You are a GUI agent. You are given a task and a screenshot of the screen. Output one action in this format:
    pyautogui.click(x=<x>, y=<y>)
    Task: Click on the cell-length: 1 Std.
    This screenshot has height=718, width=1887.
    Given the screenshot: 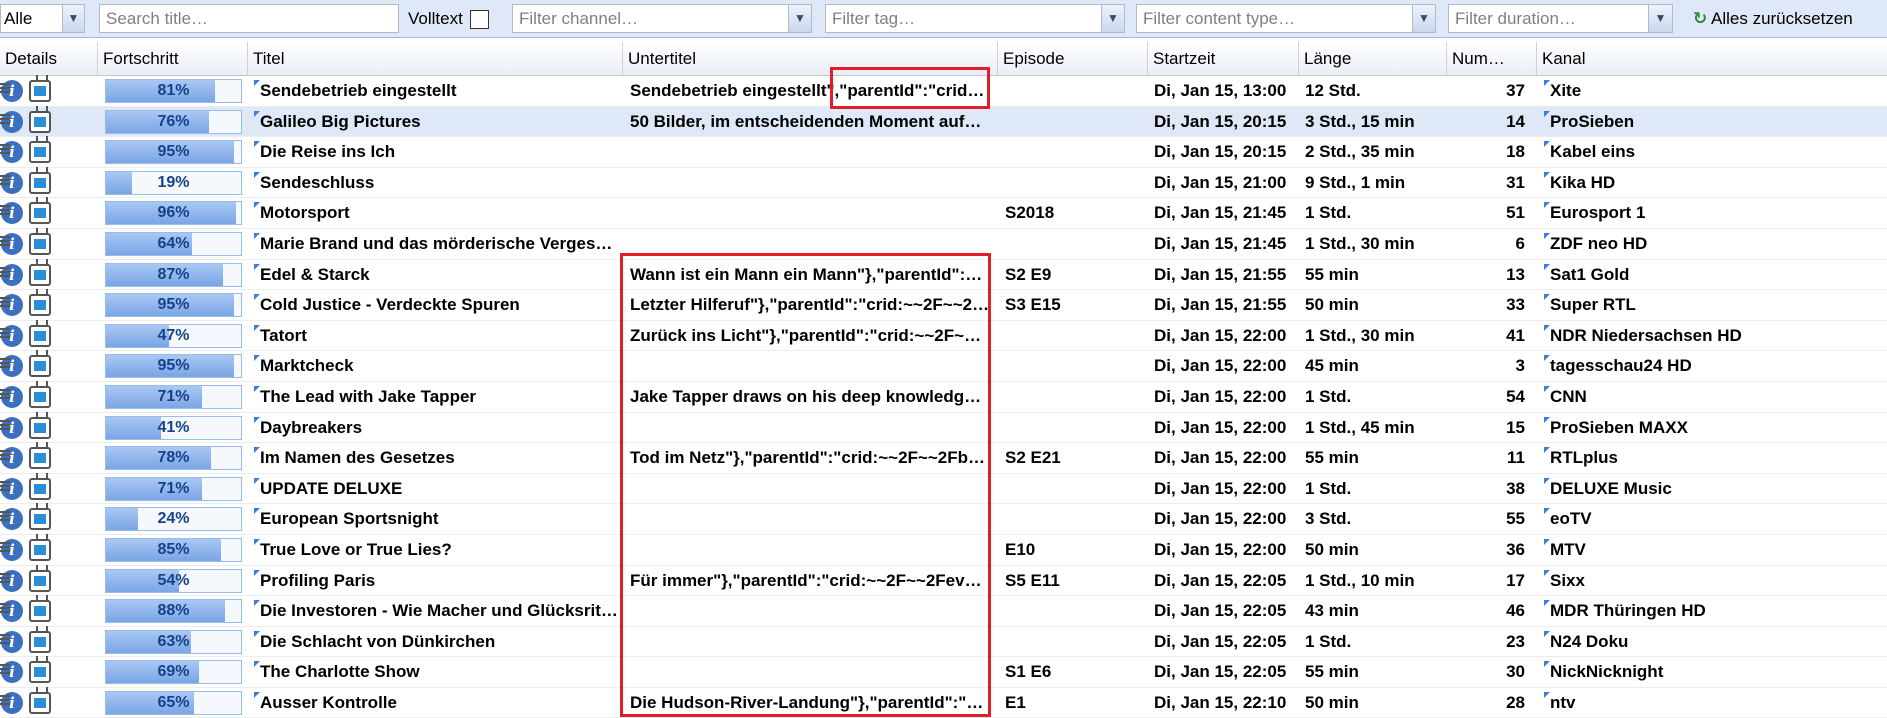 What is the action you would take?
    pyautogui.click(x=1328, y=641)
    